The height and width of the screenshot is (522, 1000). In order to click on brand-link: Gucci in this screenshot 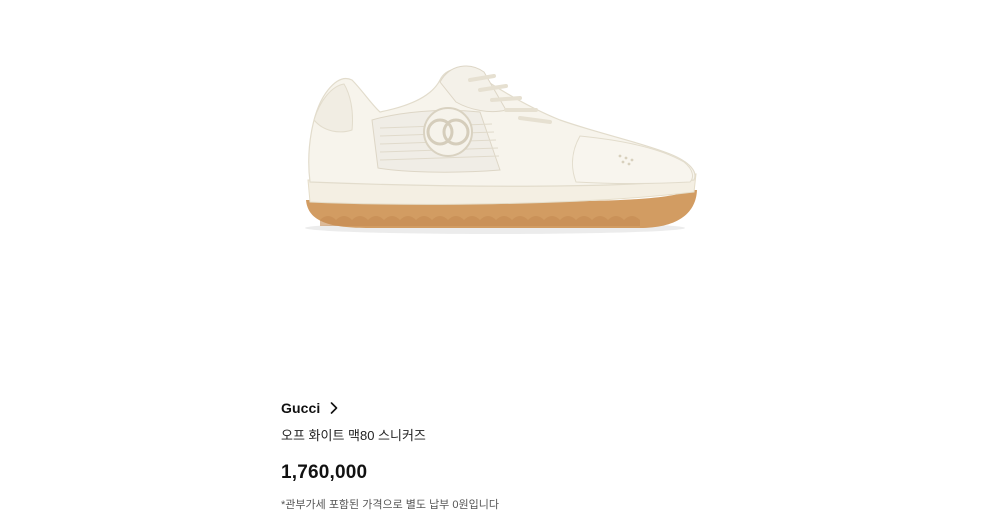, I will do `click(491, 408)`.